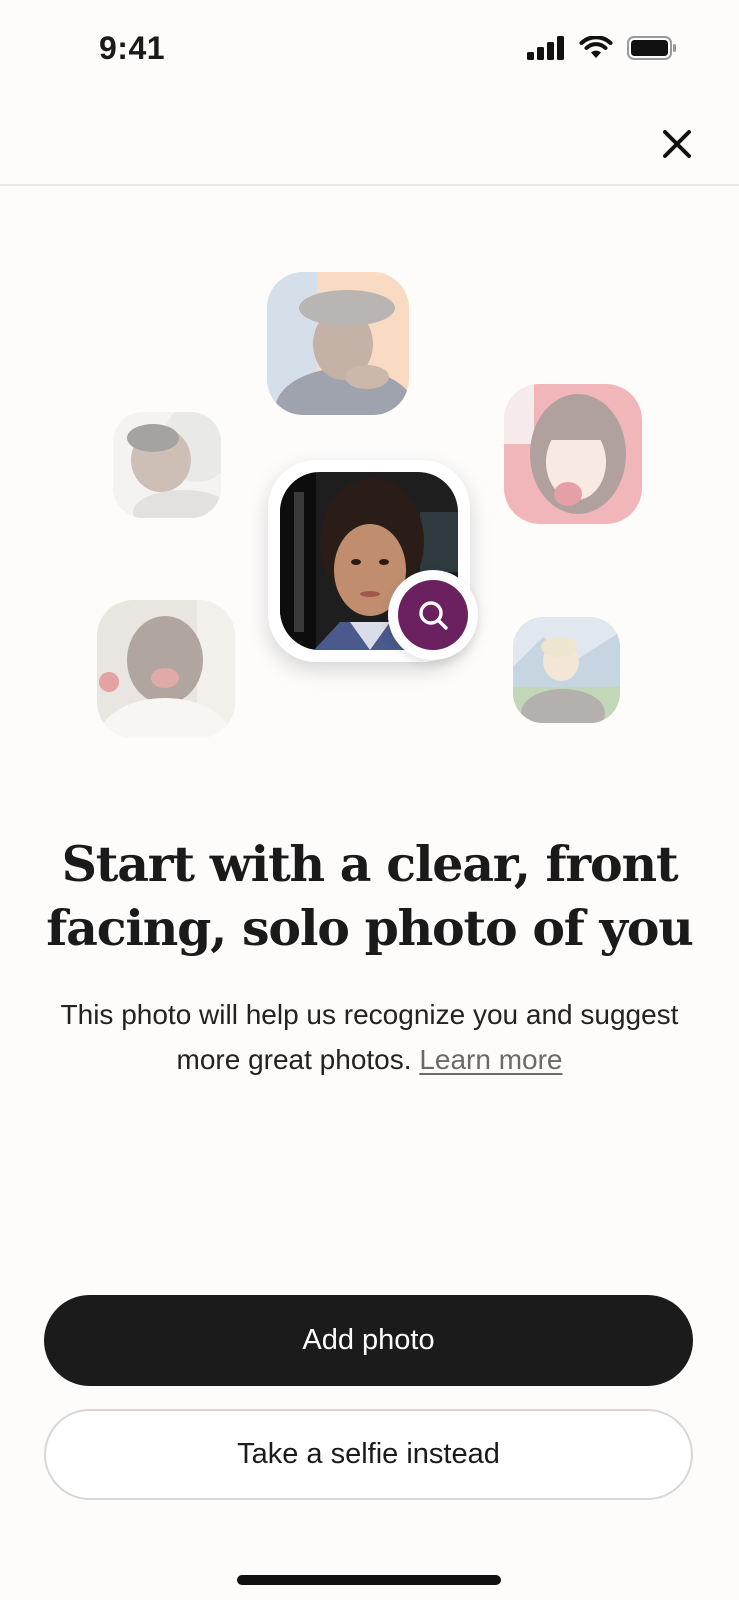 This screenshot has height=1600, width=739. Describe the element at coordinates (132, 48) in the screenshot. I see `status-time: 9:41` at that location.